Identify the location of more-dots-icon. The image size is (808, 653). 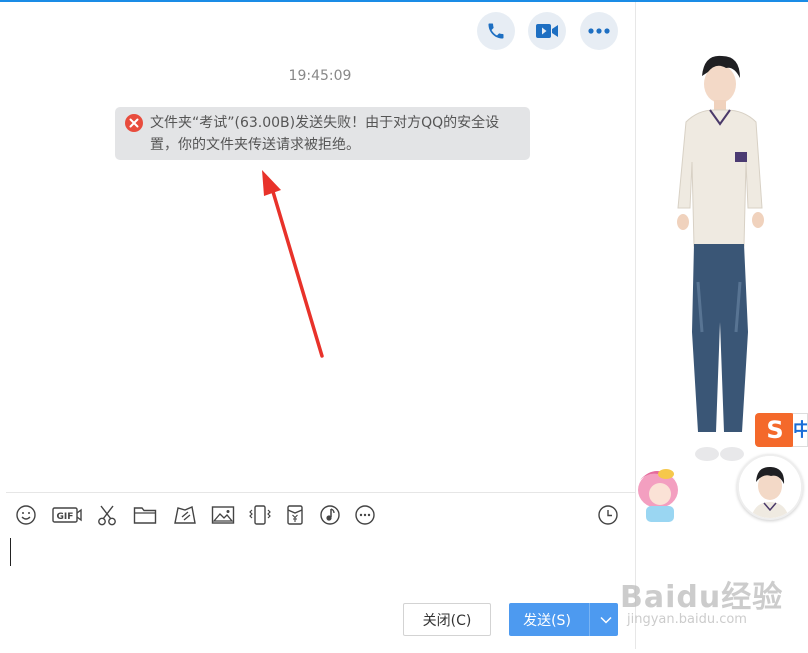
(599, 31).